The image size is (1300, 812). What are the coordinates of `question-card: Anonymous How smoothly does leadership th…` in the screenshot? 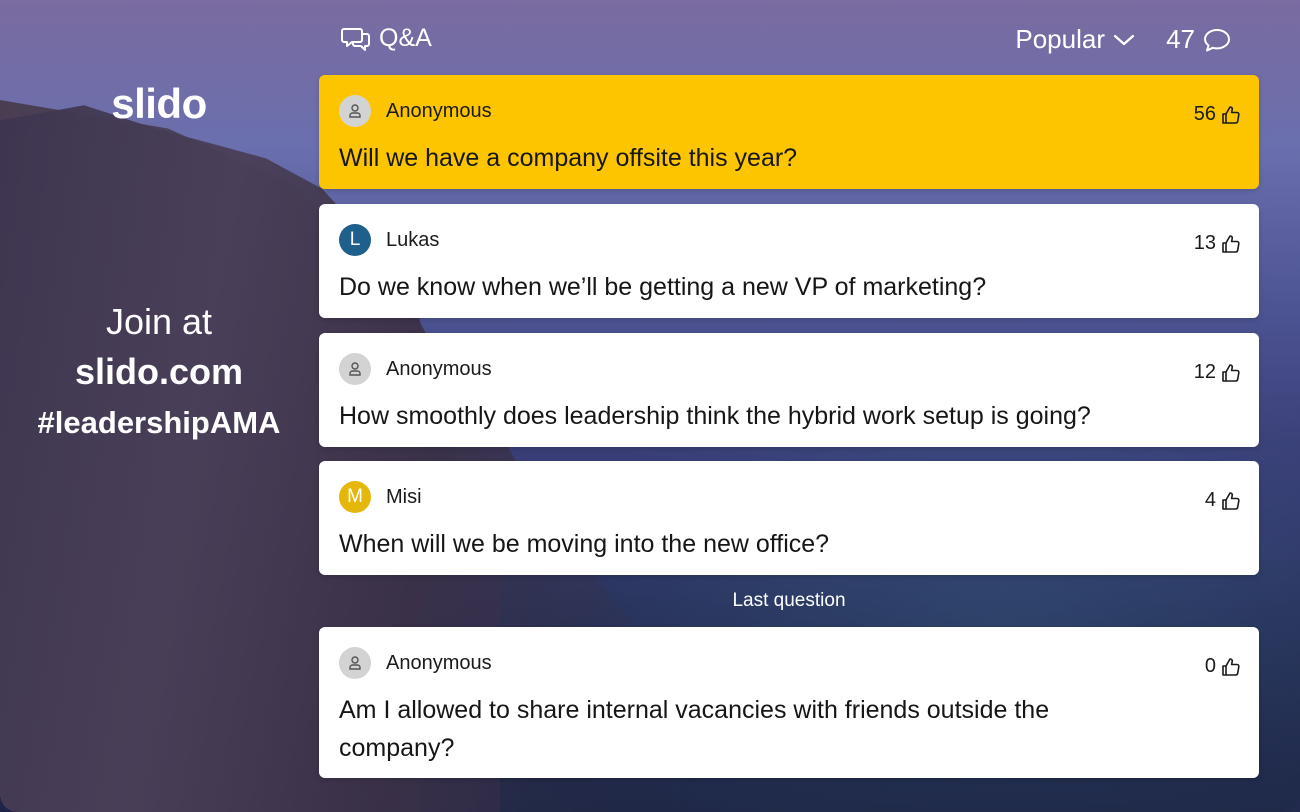 It's located at (789, 390).